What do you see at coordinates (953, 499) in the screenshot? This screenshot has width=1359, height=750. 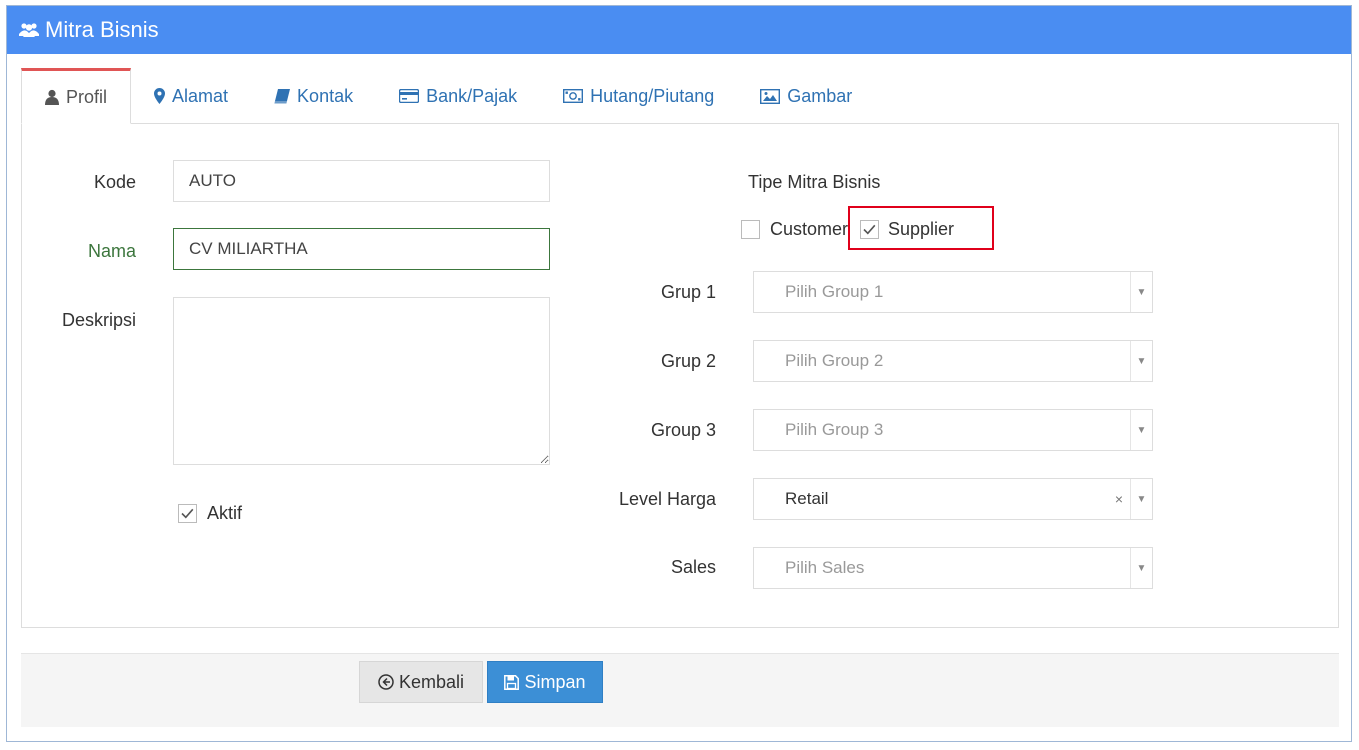 I see `level-harga-select: Retail × ▼` at bounding box center [953, 499].